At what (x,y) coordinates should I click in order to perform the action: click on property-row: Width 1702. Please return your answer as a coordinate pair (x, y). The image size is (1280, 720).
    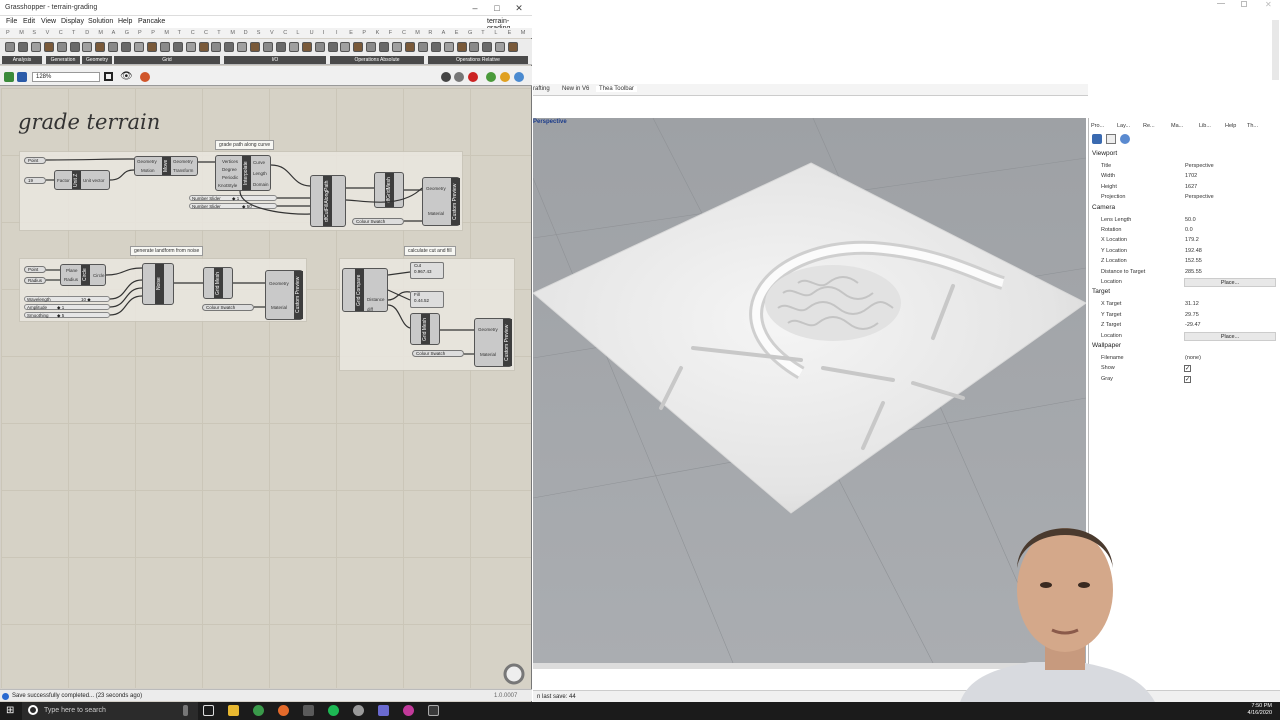
    Looking at the image, I should click on (1185, 176).